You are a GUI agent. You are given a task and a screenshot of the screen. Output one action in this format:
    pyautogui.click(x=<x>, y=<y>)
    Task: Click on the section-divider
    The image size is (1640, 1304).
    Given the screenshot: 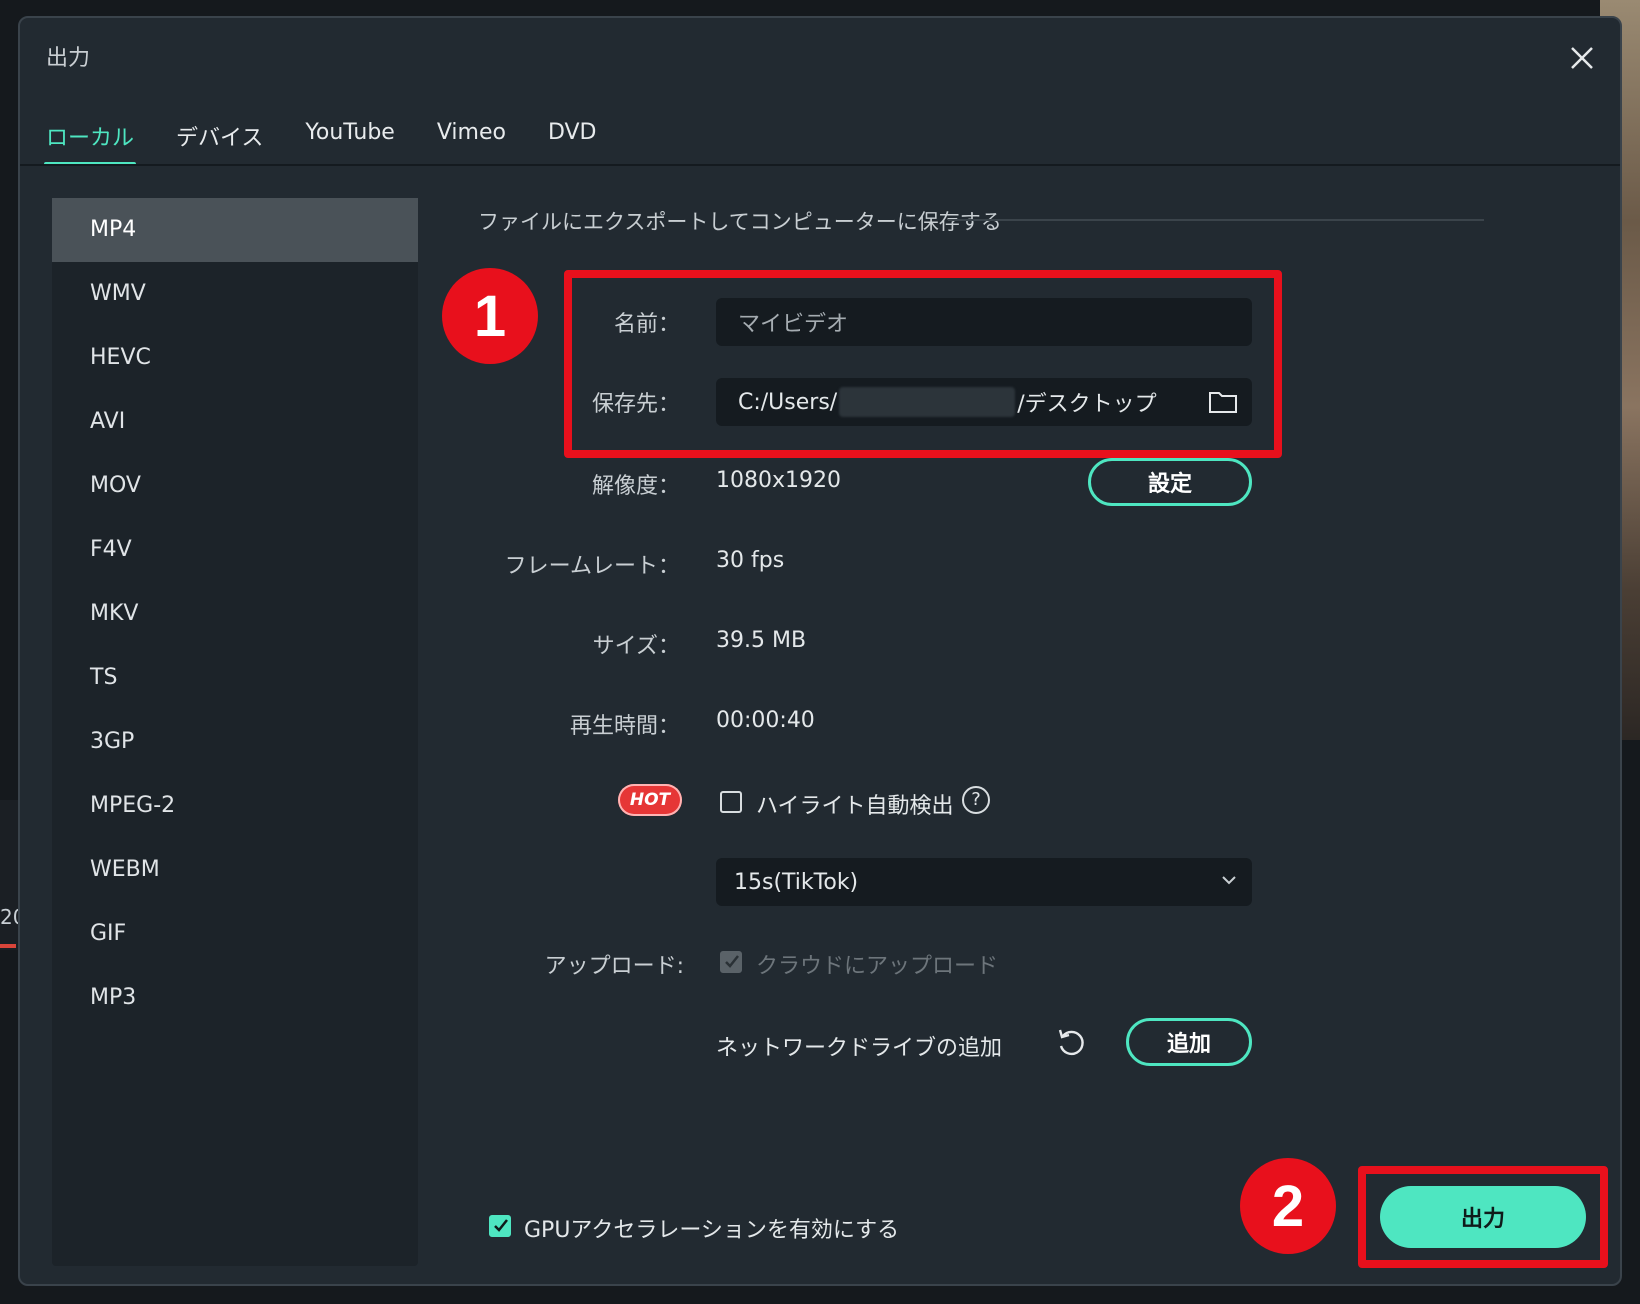 What is the action you would take?
    pyautogui.click(x=1216, y=220)
    